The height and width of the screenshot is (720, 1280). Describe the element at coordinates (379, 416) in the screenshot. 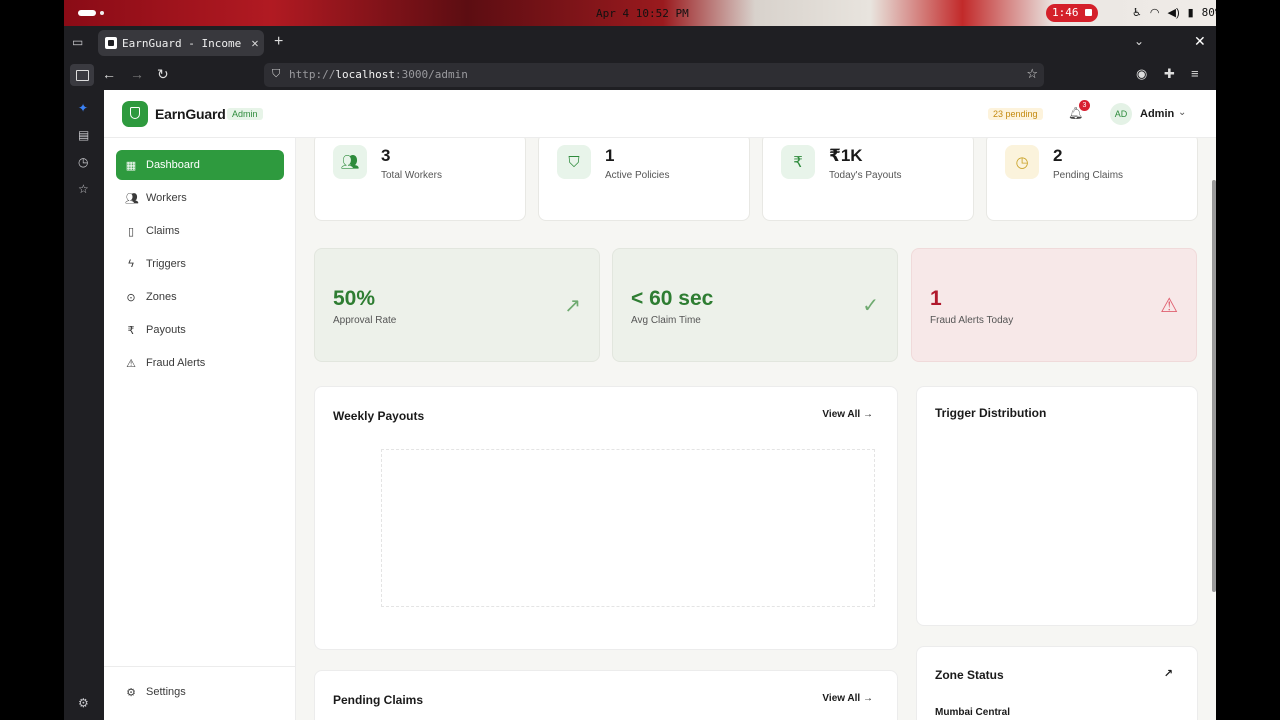

I see `panel-title: Weekly Payouts` at that location.